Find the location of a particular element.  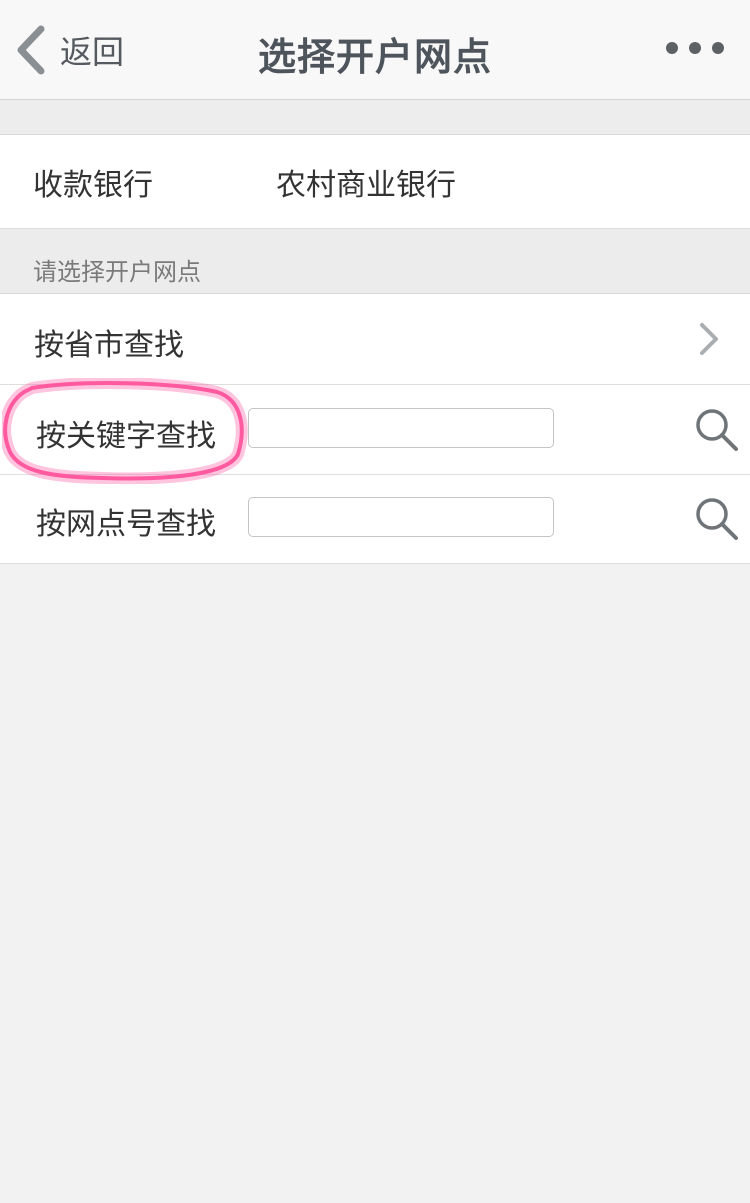

search-by-region-row: 按省市查找 is located at coordinates (375, 339).